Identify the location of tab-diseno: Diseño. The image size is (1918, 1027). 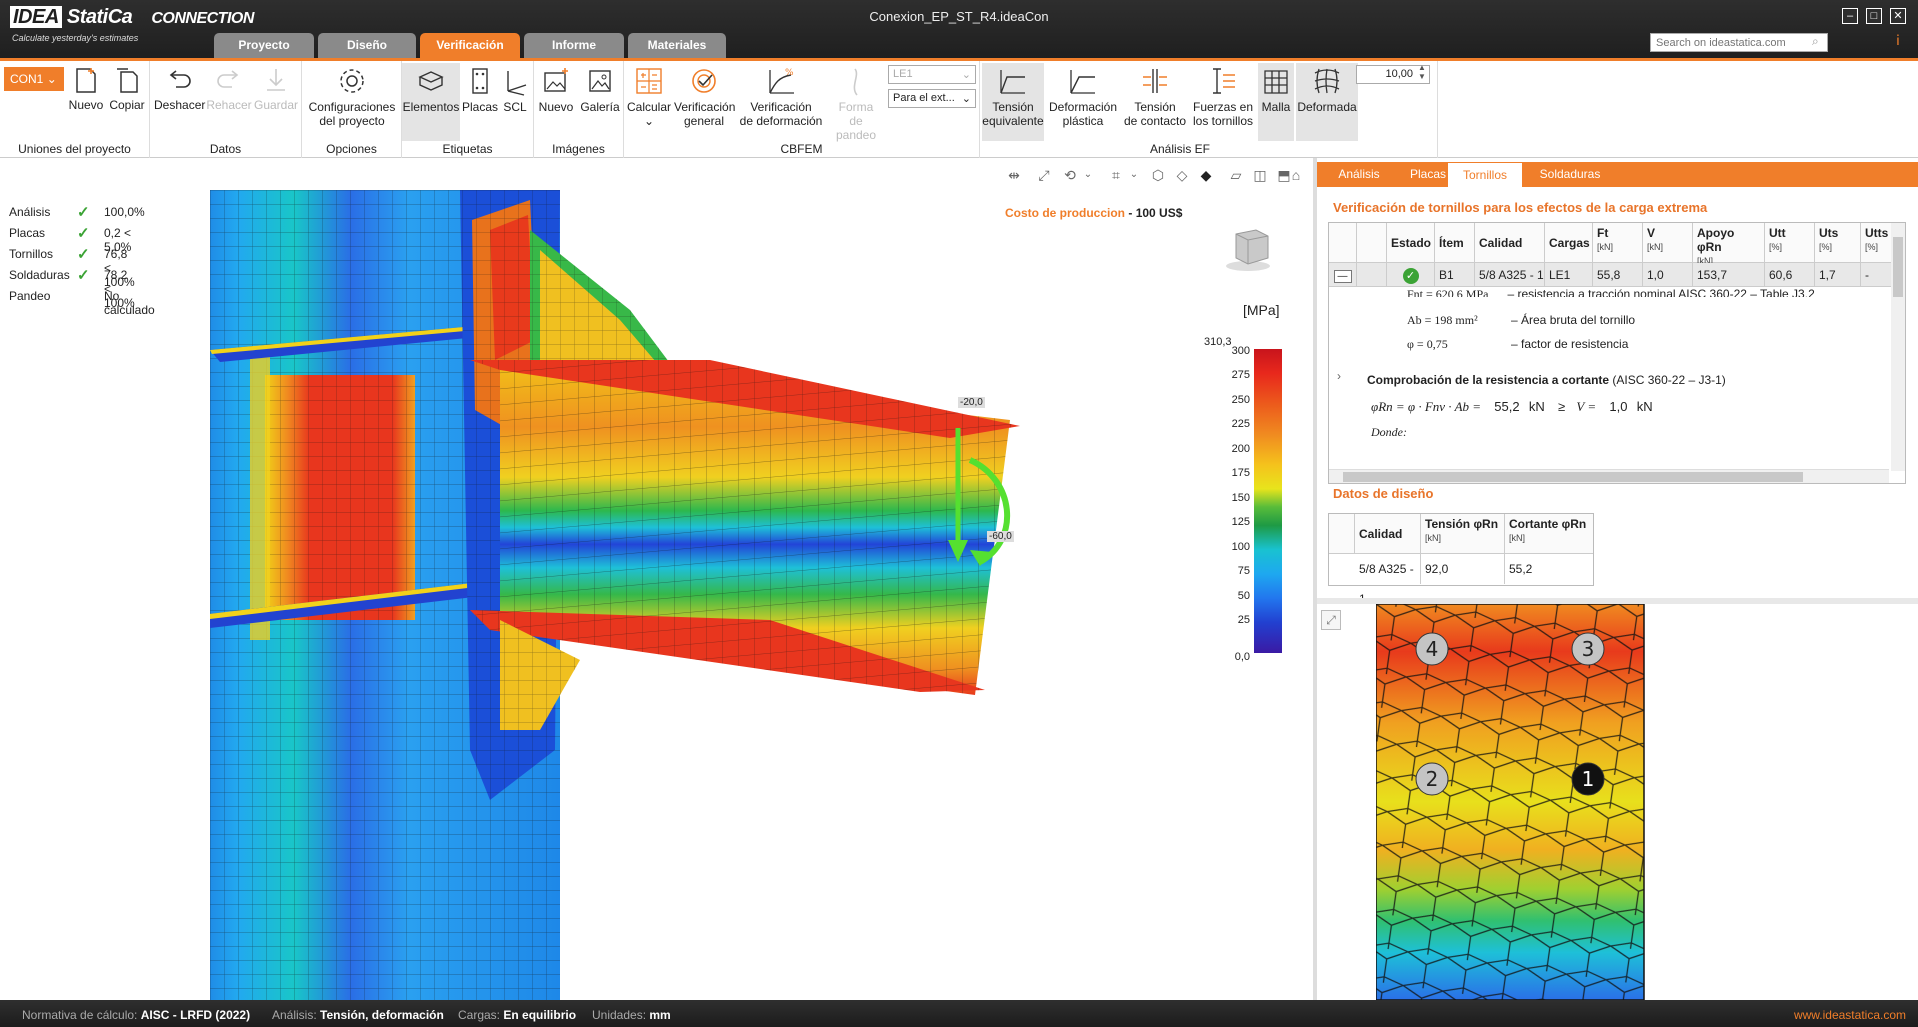
(367, 45).